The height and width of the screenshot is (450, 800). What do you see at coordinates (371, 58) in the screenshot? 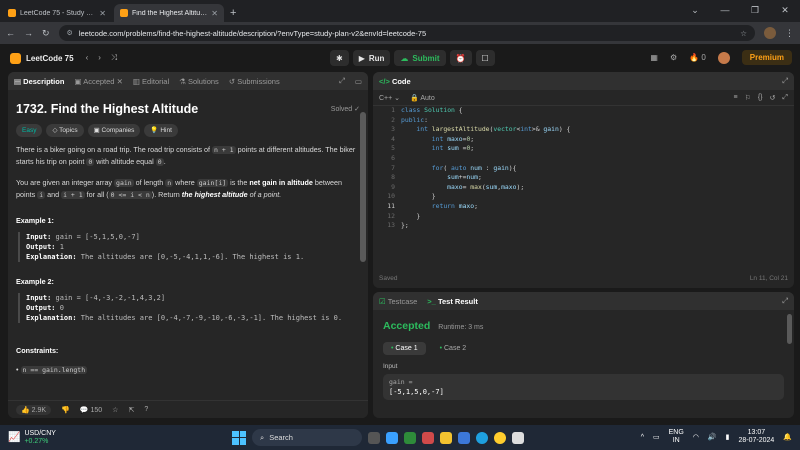
I see `run-button: ▶ Run` at bounding box center [371, 58].